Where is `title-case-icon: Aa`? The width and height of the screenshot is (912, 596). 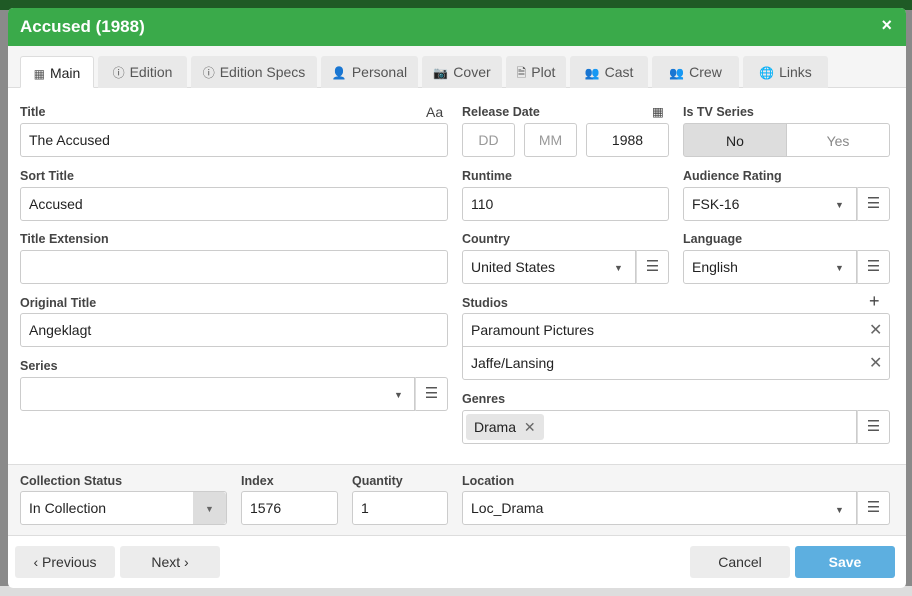
title-case-icon: Aa is located at coordinates (434, 112).